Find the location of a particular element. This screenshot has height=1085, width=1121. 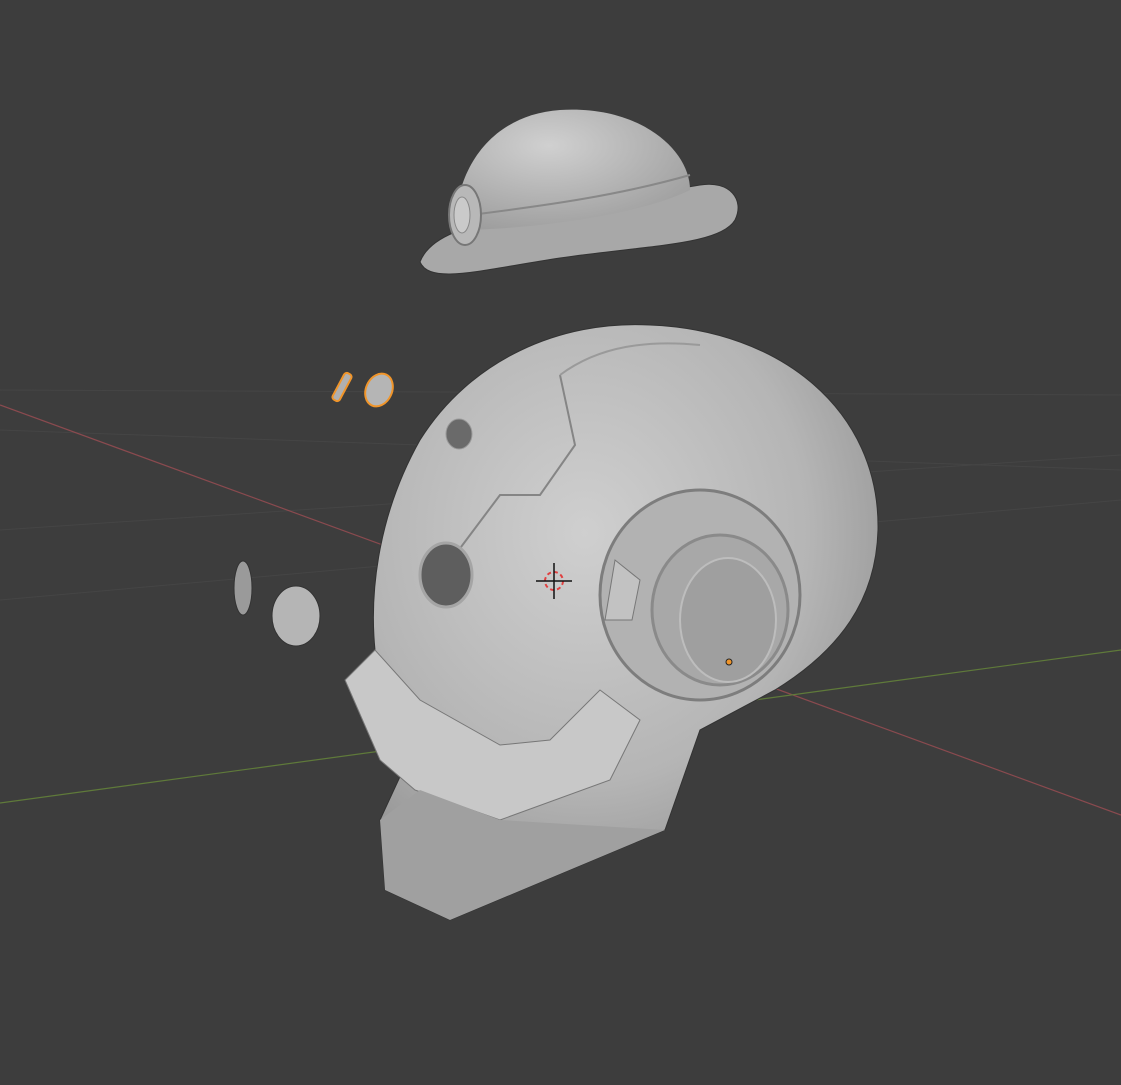

eye-discs is located at coordinates (277, 603).